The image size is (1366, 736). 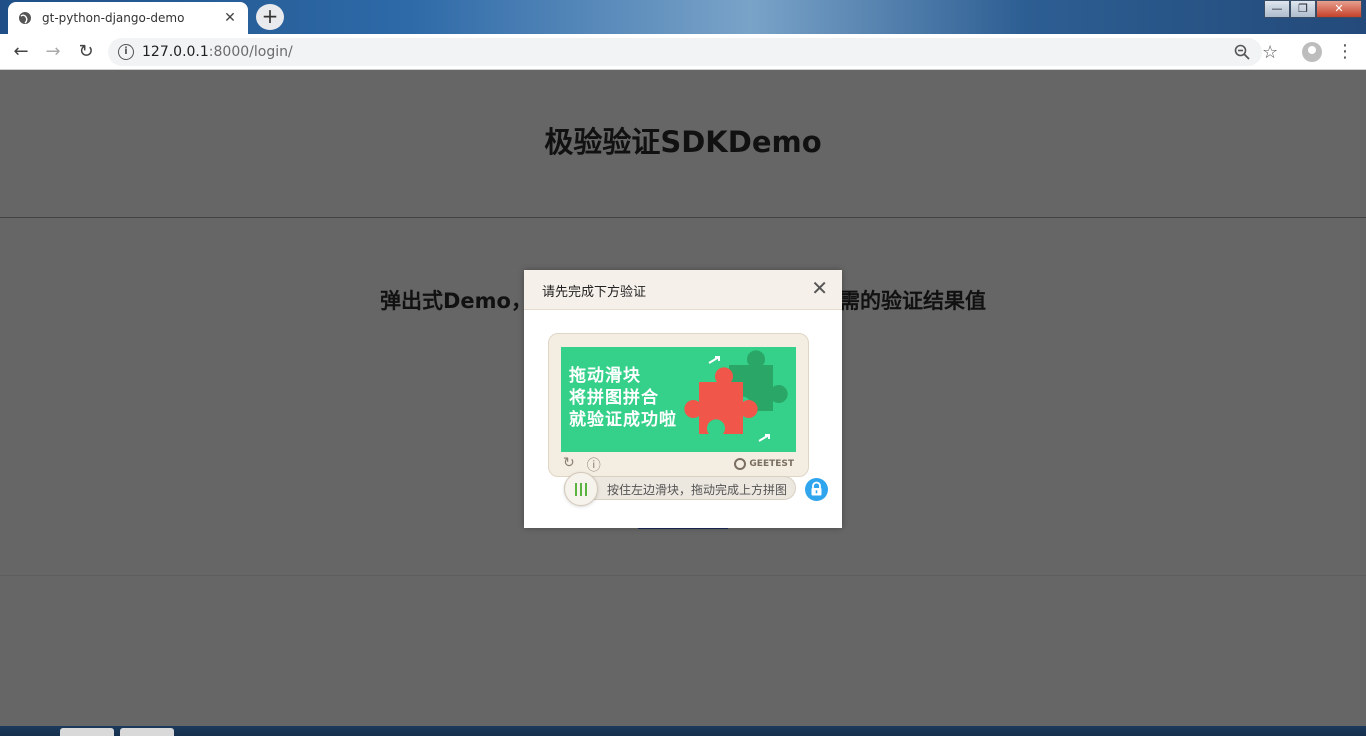 I want to click on page-title: 极验验证SDKDemo, so click(x=683, y=142).